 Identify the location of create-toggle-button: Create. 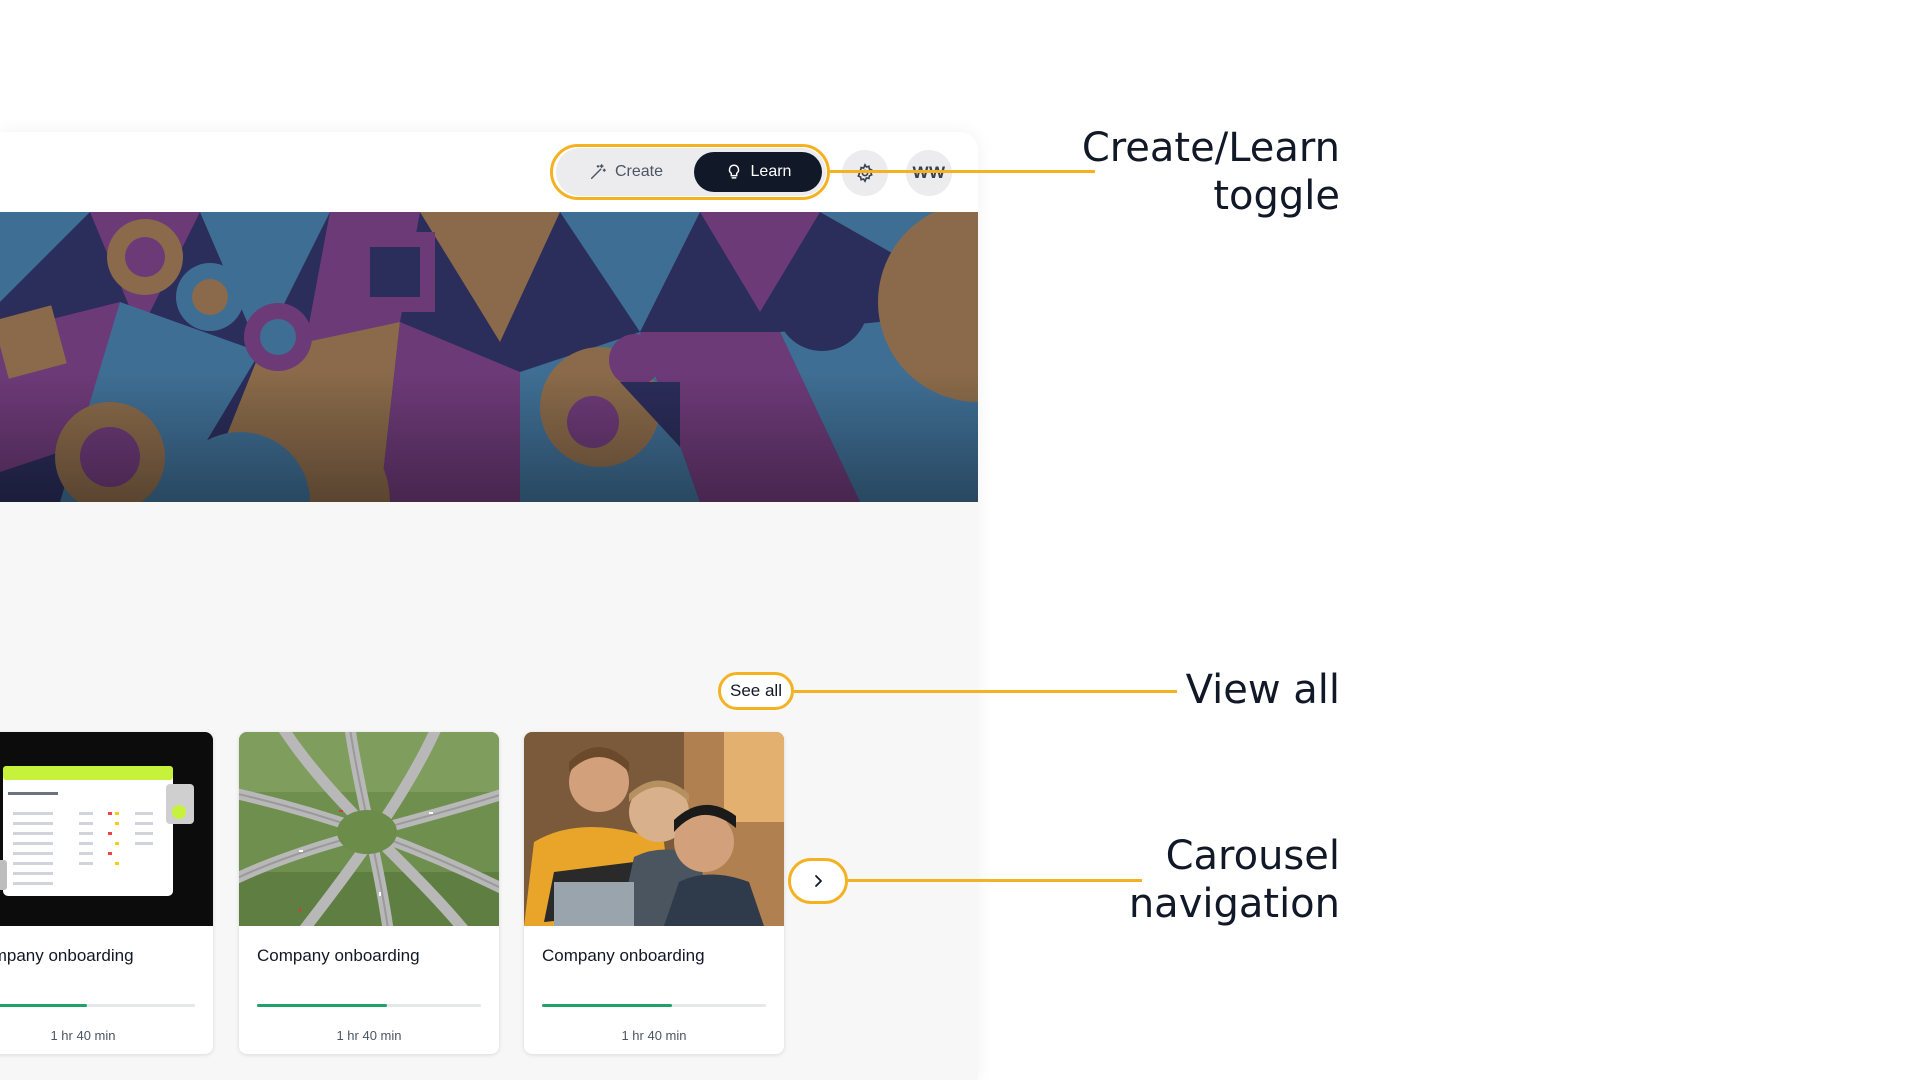
(626, 172).